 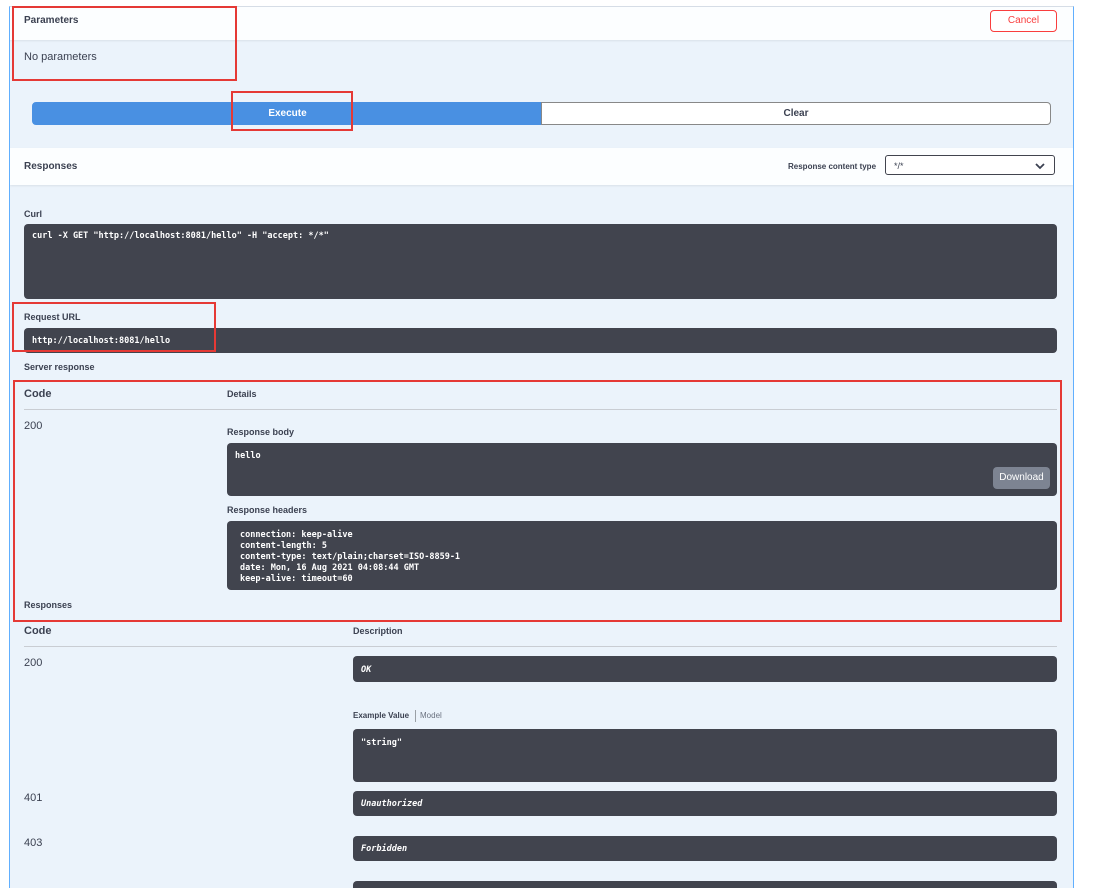 I want to click on responses-table-title: Responses, so click(x=48, y=605).